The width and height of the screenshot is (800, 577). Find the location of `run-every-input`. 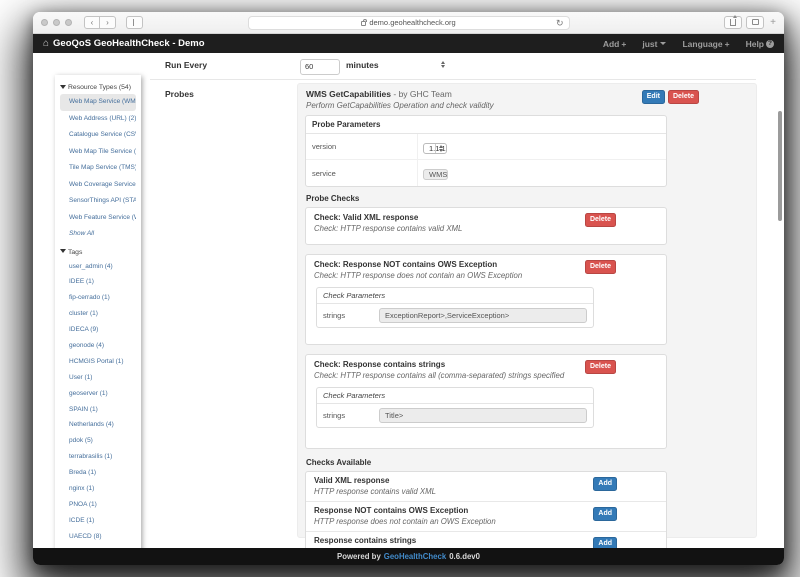

run-every-input is located at coordinates (320, 66).